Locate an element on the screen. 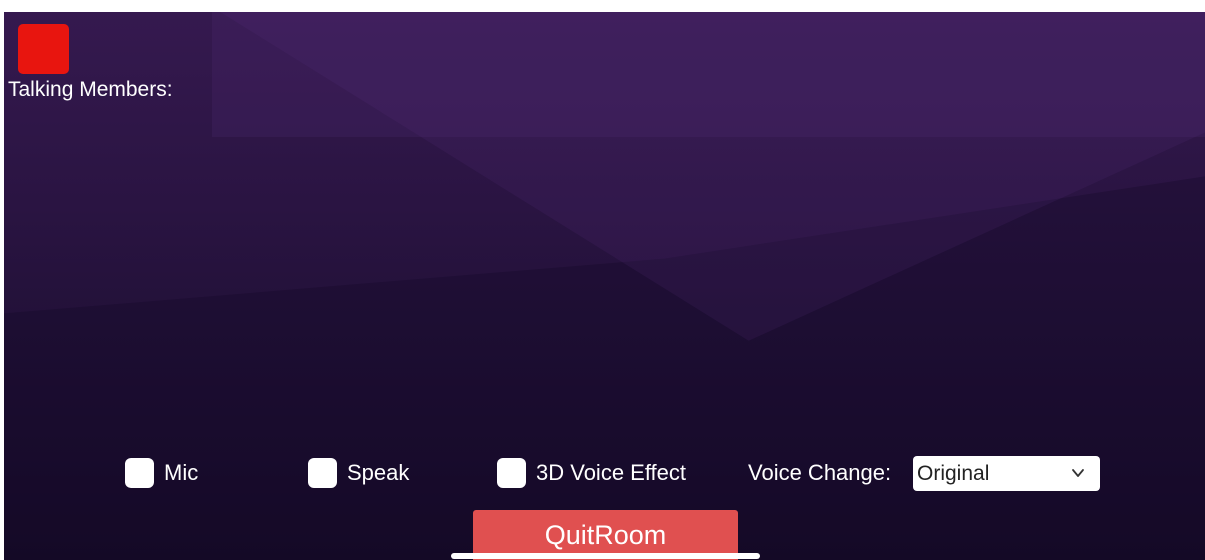 The image size is (1205, 560). voice-change-label: Voice Change: is located at coordinates (820, 472).